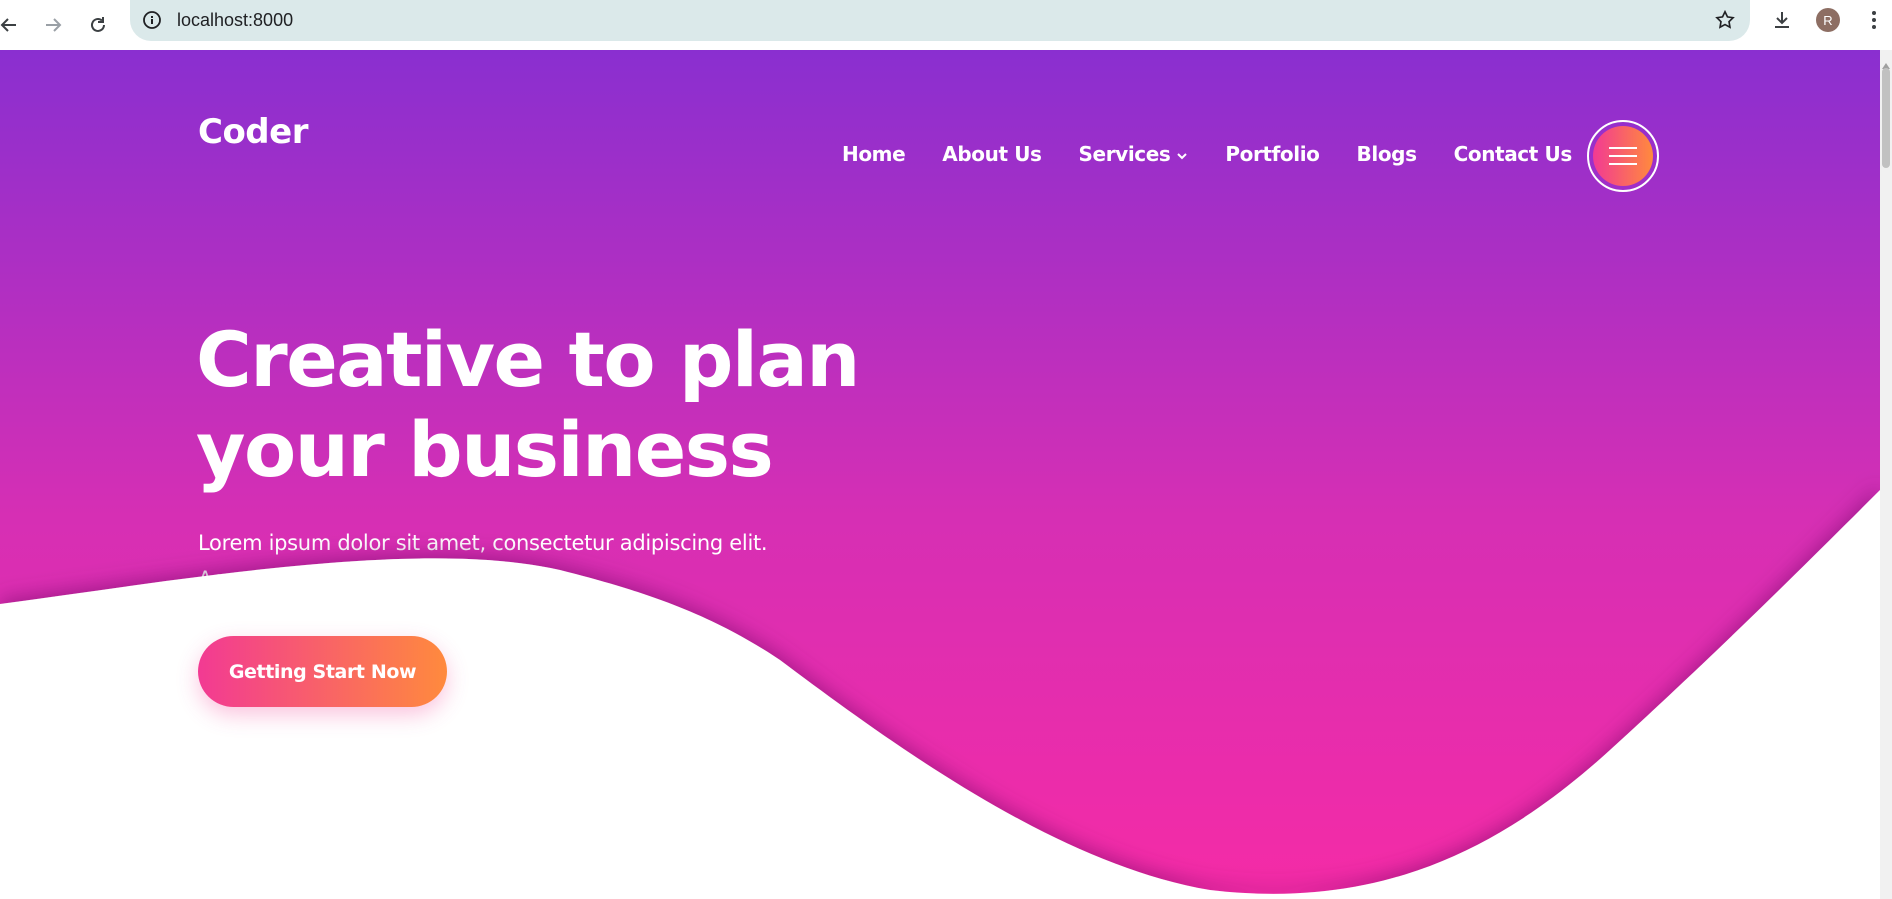 This screenshot has width=1892, height=899. What do you see at coordinates (152, 22) in the screenshot?
I see `site-info-icon` at bounding box center [152, 22].